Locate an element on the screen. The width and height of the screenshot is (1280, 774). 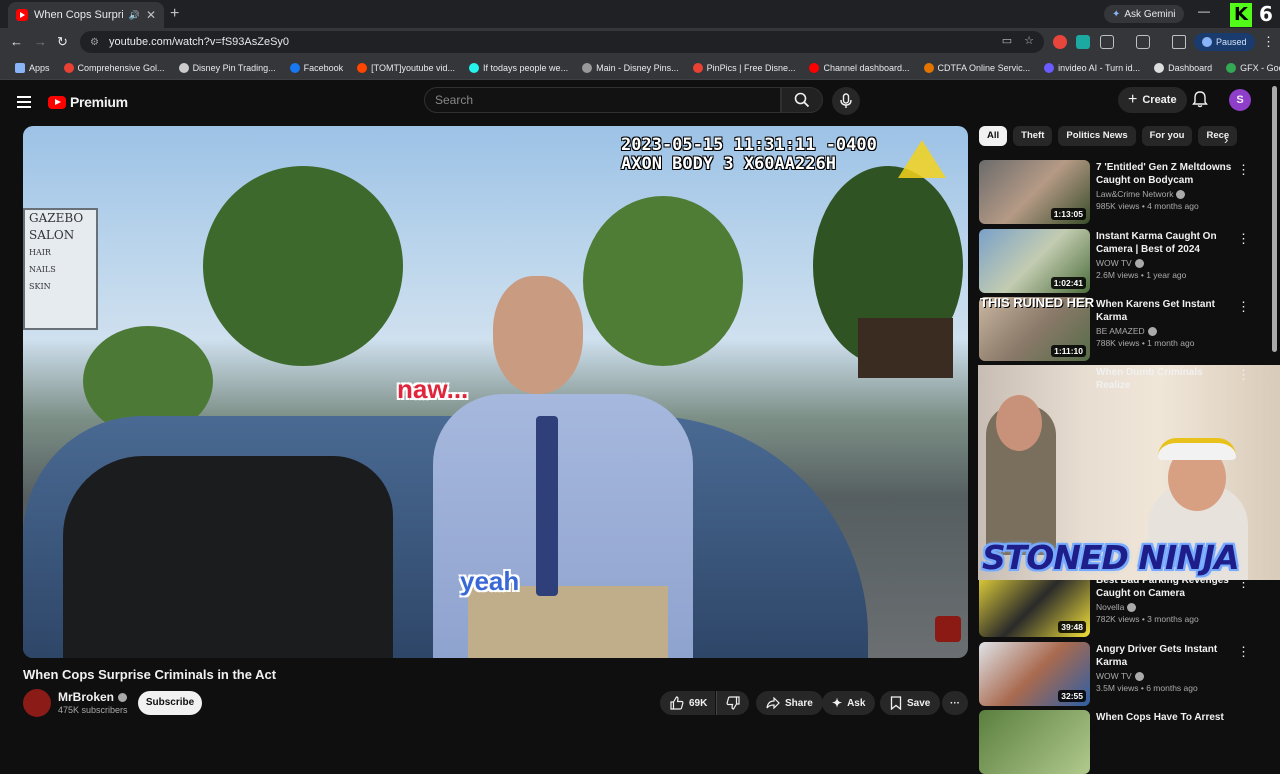
subscribe-button: Subscribe is located at coordinates (170, 703).